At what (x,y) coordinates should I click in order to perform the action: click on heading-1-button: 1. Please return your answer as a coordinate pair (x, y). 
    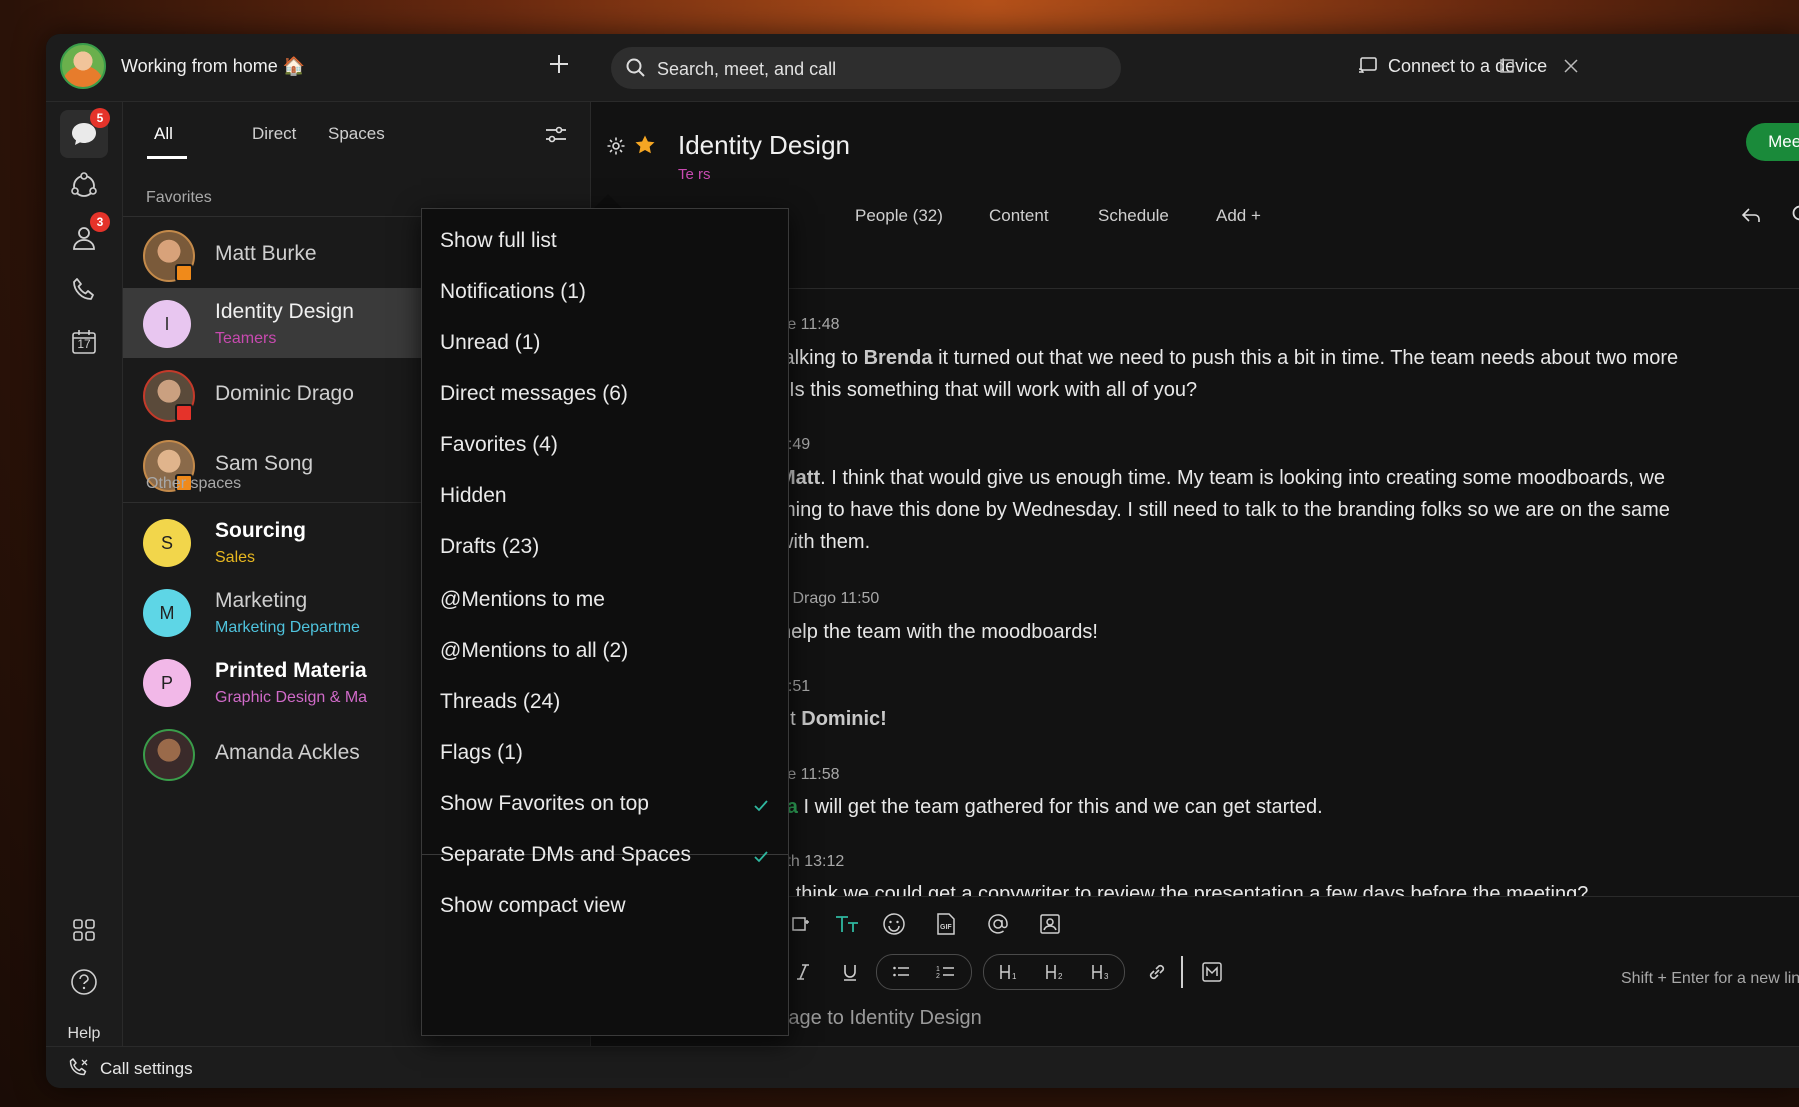
    Looking at the image, I should click on (1010, 972).